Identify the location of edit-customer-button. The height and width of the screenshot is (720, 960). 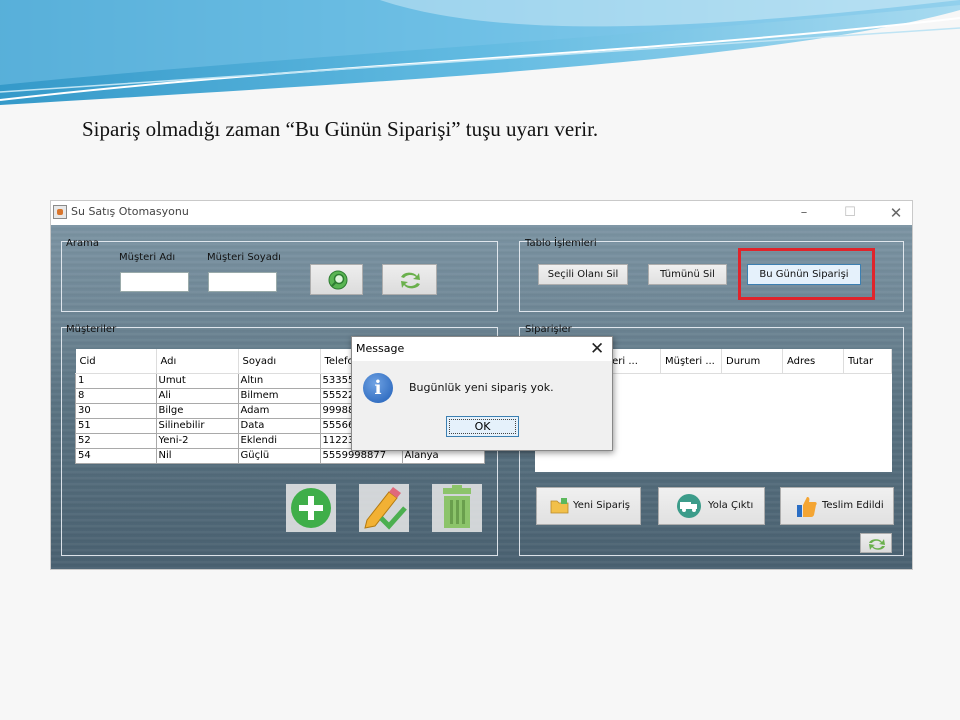
(384, 508).